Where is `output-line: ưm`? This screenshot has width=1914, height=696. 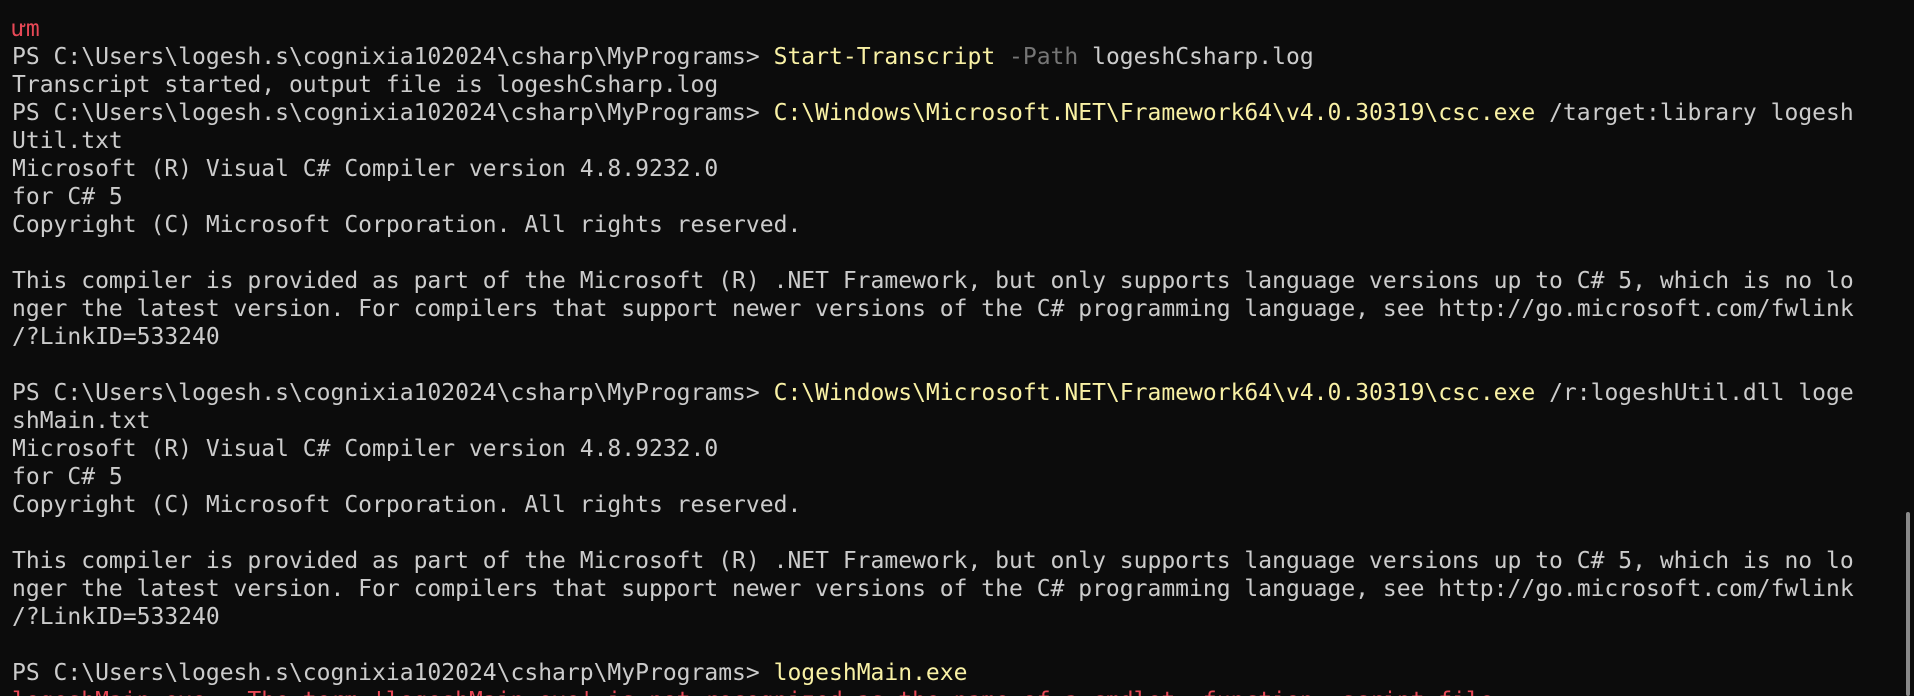
output-line: ưm is located at coordinates (26, 29).